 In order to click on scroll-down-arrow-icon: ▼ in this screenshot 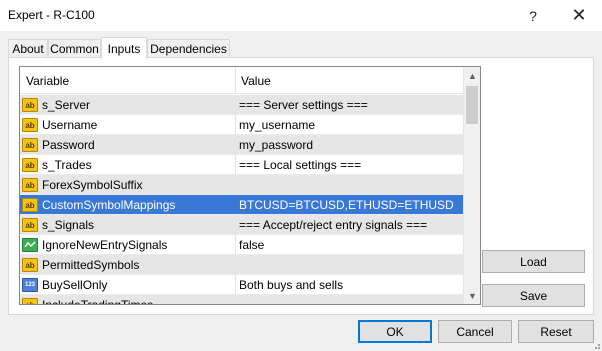, I will do `click(472, 295)`.